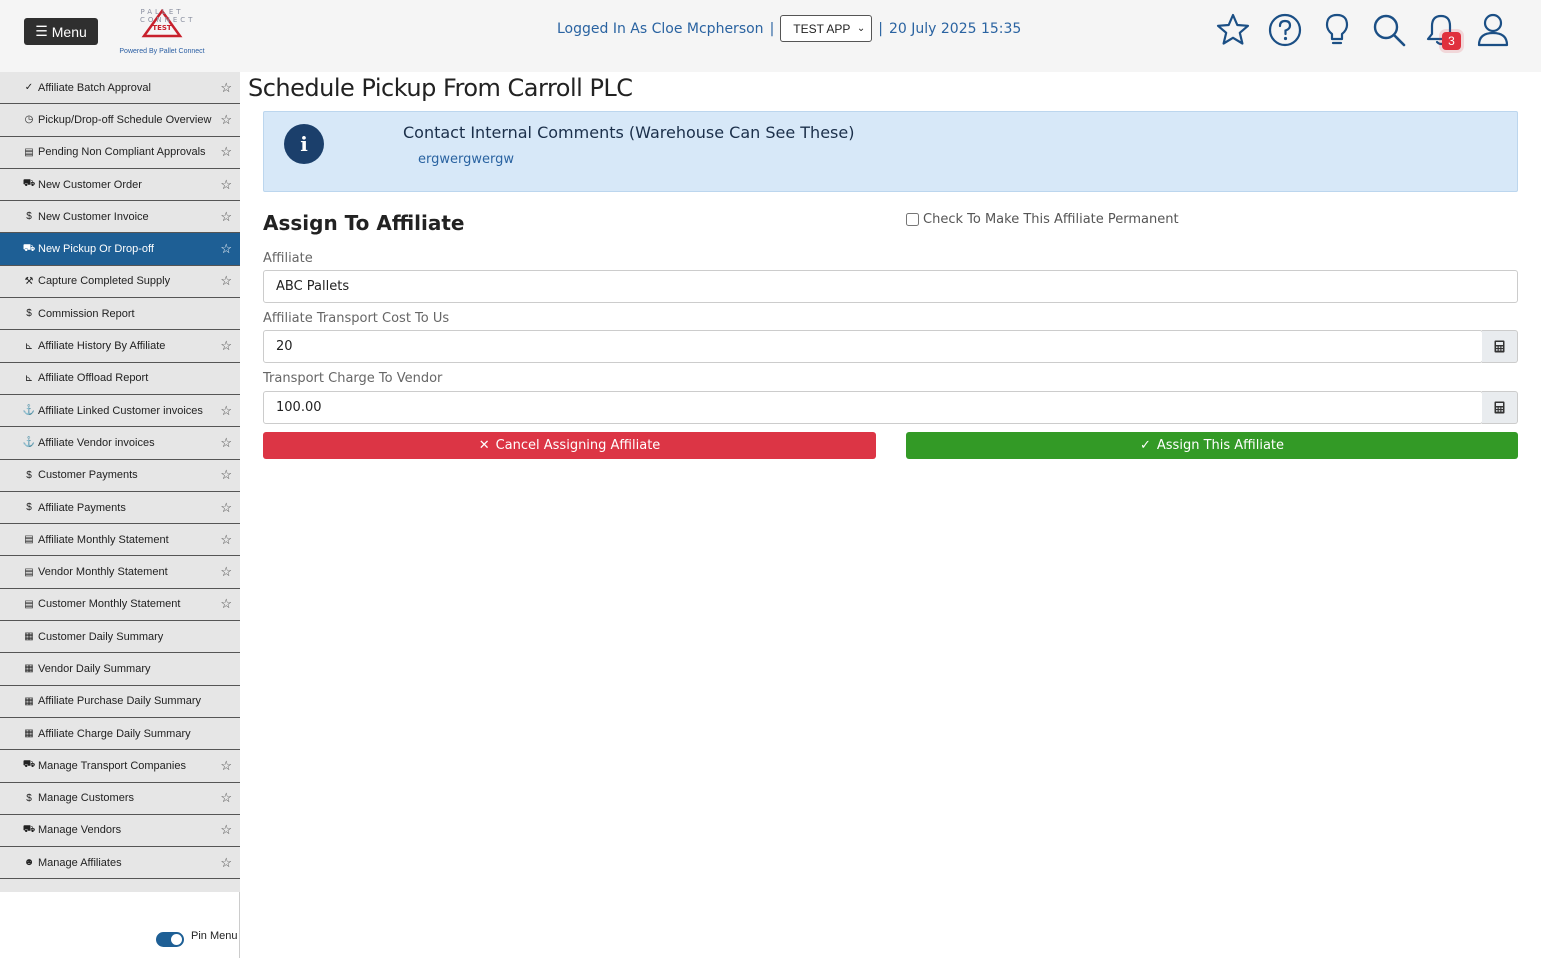 This screenshot has height=958, width=1541. I want to click on sidebar-item-icon: ⚒, so click(29, 281).